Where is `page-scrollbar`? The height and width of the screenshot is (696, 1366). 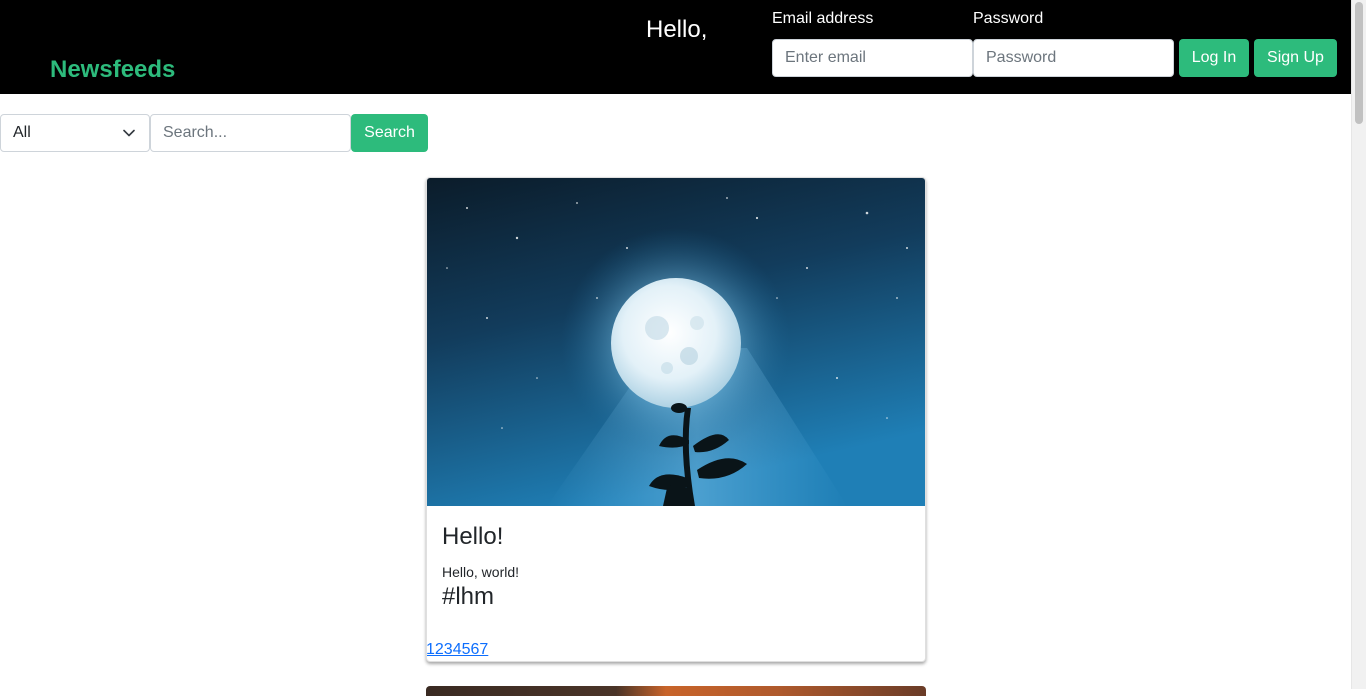 page-scrollbar is located at coordinates (1358, 344).